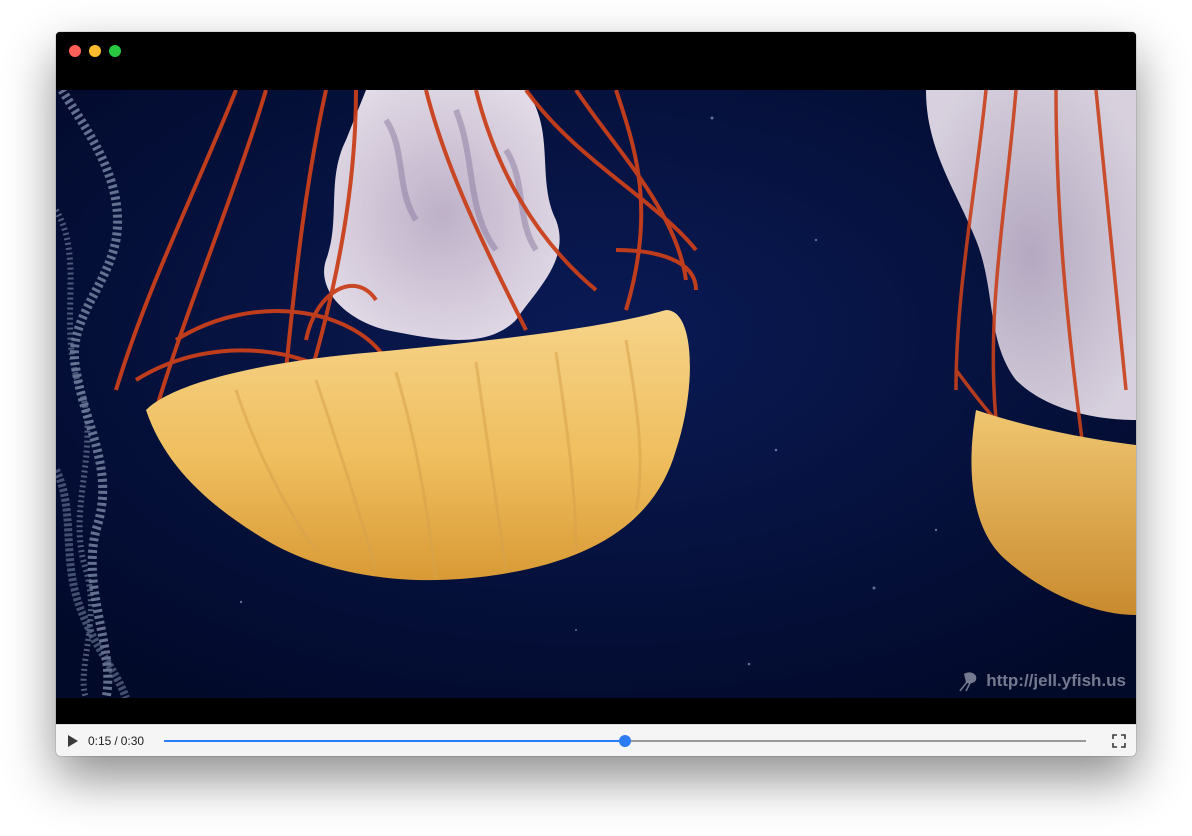 This screenshot has width=1192, height=836. I want to click on duration: 0:30, so click(132, 741).